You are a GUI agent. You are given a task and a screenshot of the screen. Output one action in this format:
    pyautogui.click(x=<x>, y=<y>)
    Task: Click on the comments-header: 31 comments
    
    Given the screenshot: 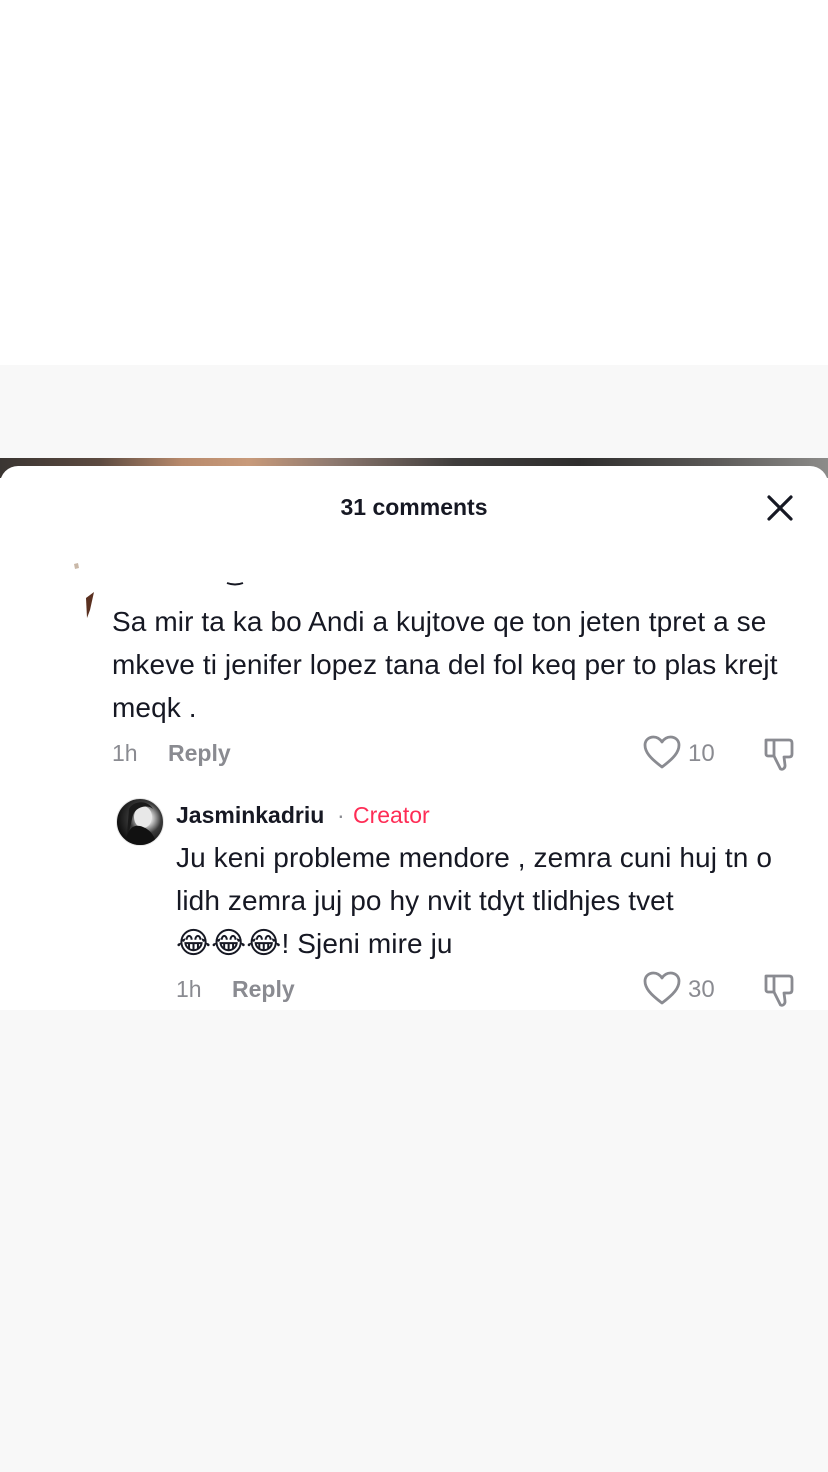 What is the action you would take?
    pyautogui.click(x=414, y=507)
    